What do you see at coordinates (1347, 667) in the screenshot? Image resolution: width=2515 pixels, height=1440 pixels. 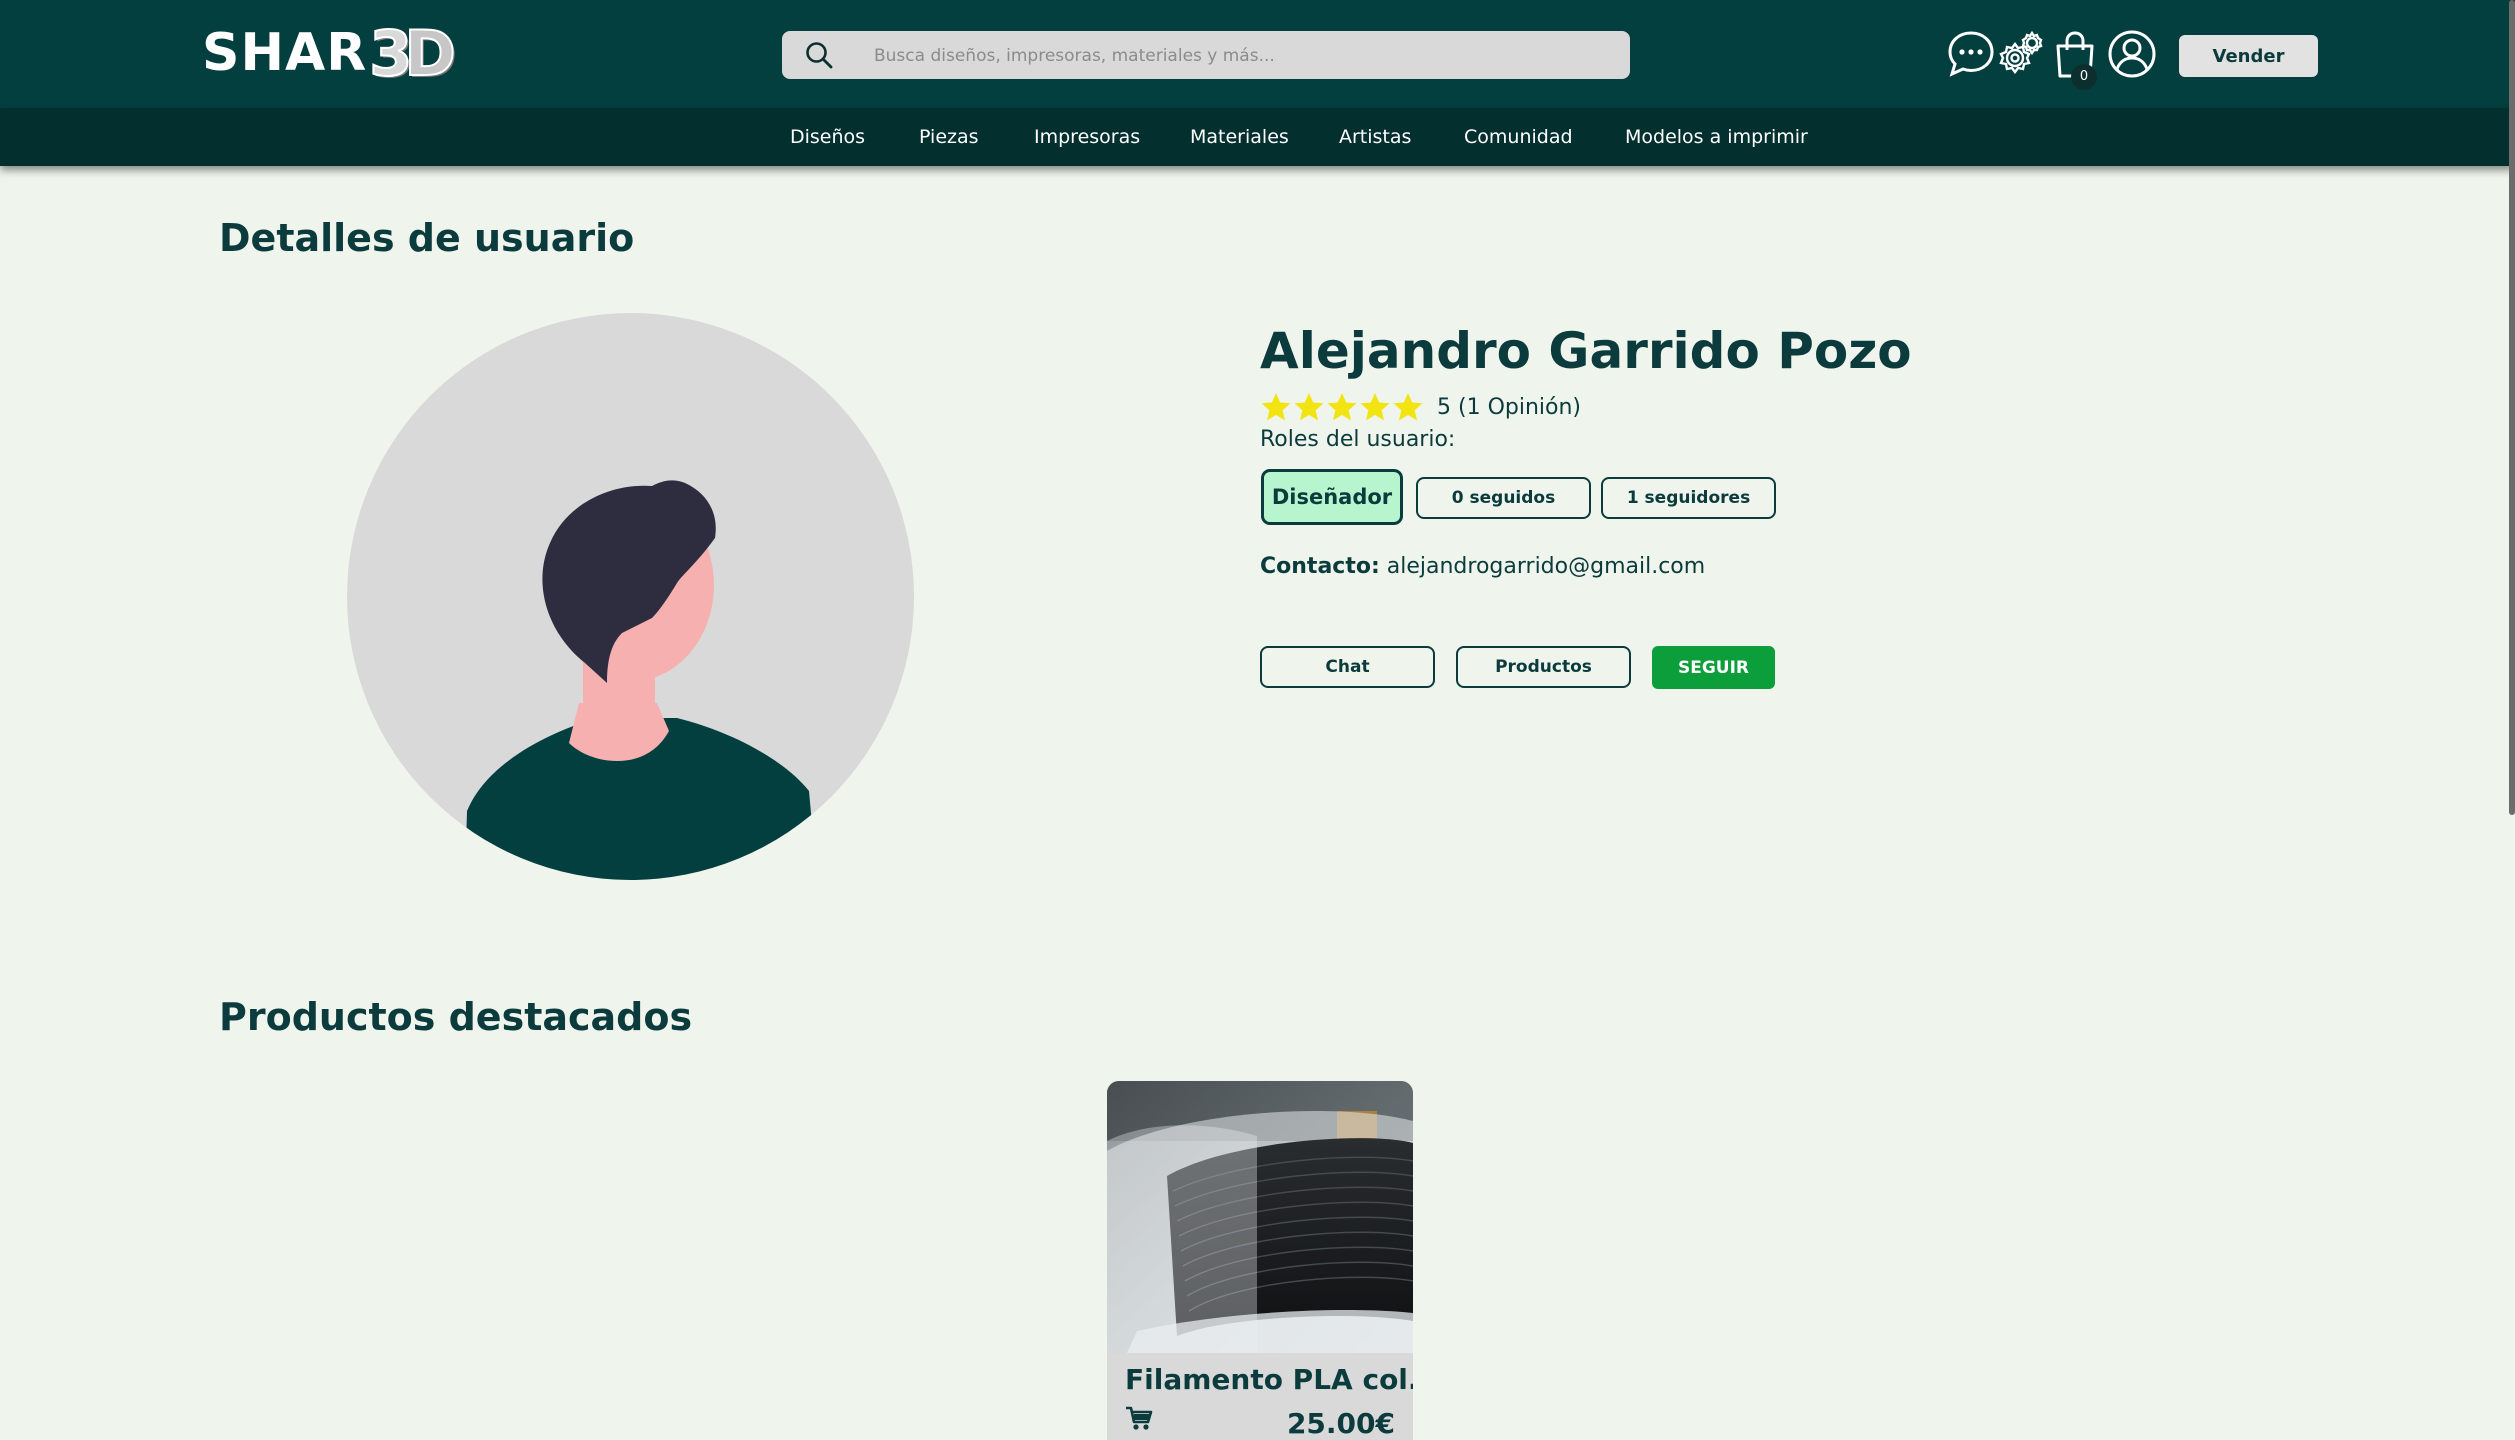 I see `chat-button: Chat` at bounding box center [1347, 667].